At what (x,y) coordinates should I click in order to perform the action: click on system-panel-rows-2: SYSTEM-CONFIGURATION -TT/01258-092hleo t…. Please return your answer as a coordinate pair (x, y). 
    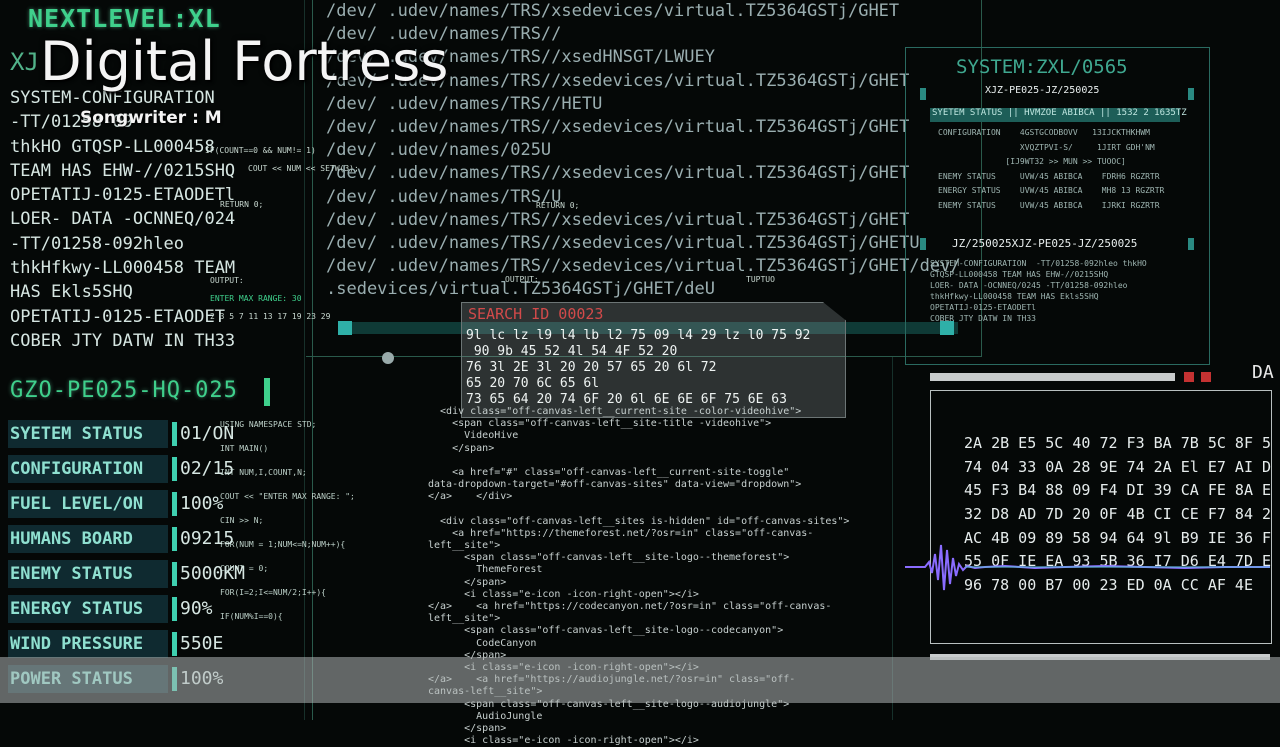
    Looking at the image, I should click on (1038, 291).